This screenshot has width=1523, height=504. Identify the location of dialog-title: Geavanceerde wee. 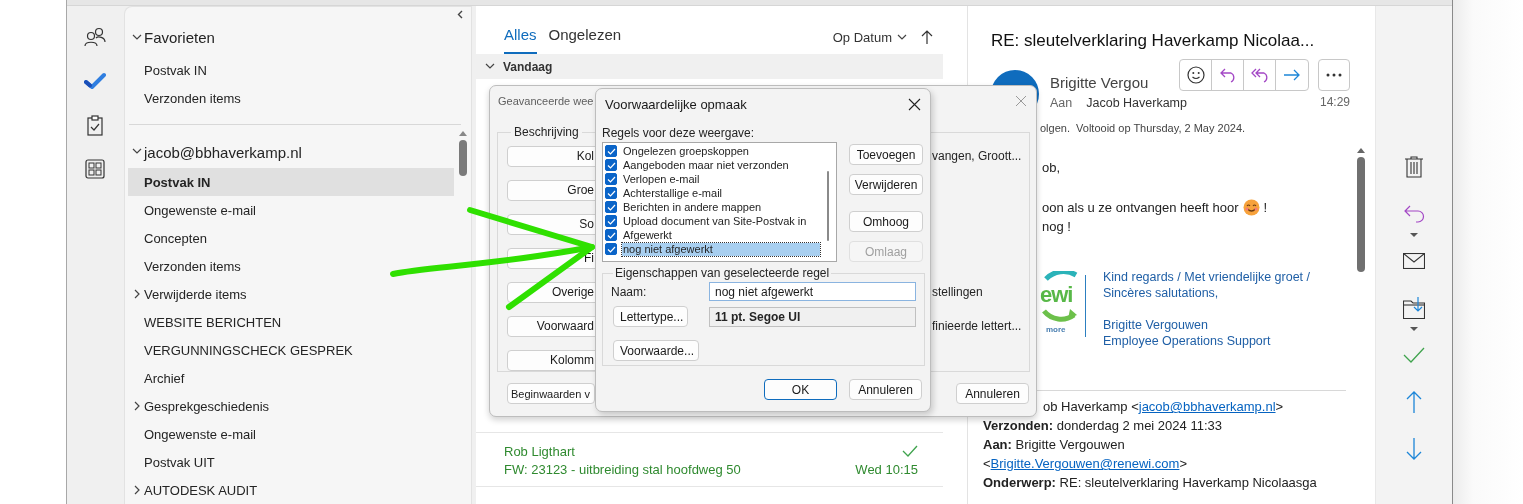
(546, 101).